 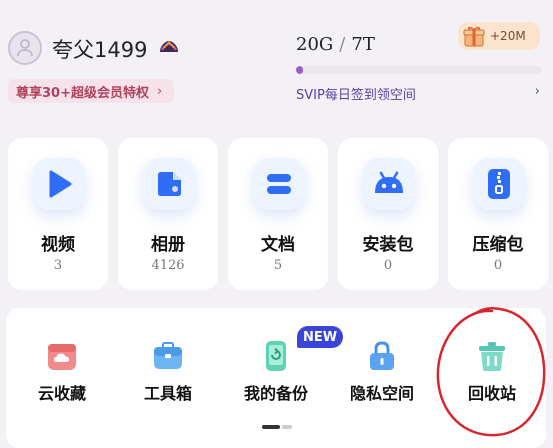 What do you see at coordinates (320, 337) in the screenshot?
I see `new-badge: NEW` at bounding box center [320, 337].